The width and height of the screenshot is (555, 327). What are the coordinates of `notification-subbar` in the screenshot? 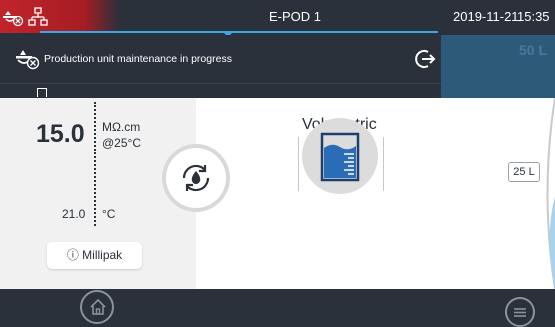 It's located at (220, 91).